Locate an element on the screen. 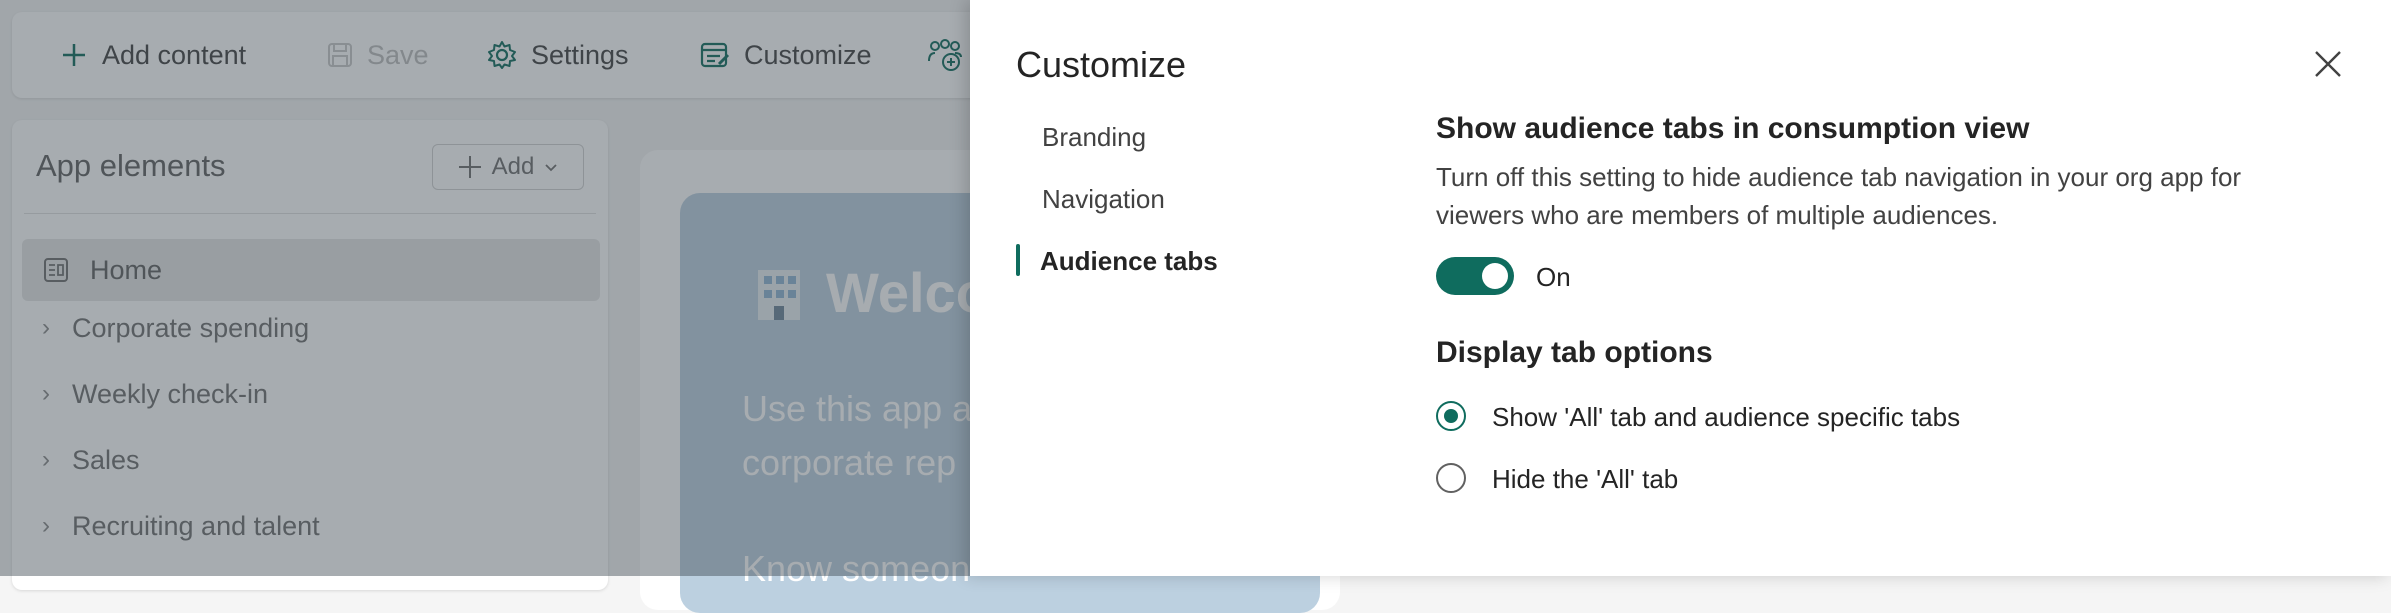 The image size is (2391, 613). show-audience-tabs-title: Show audience tabs in consumption view is located at coordinates (1733, 128).